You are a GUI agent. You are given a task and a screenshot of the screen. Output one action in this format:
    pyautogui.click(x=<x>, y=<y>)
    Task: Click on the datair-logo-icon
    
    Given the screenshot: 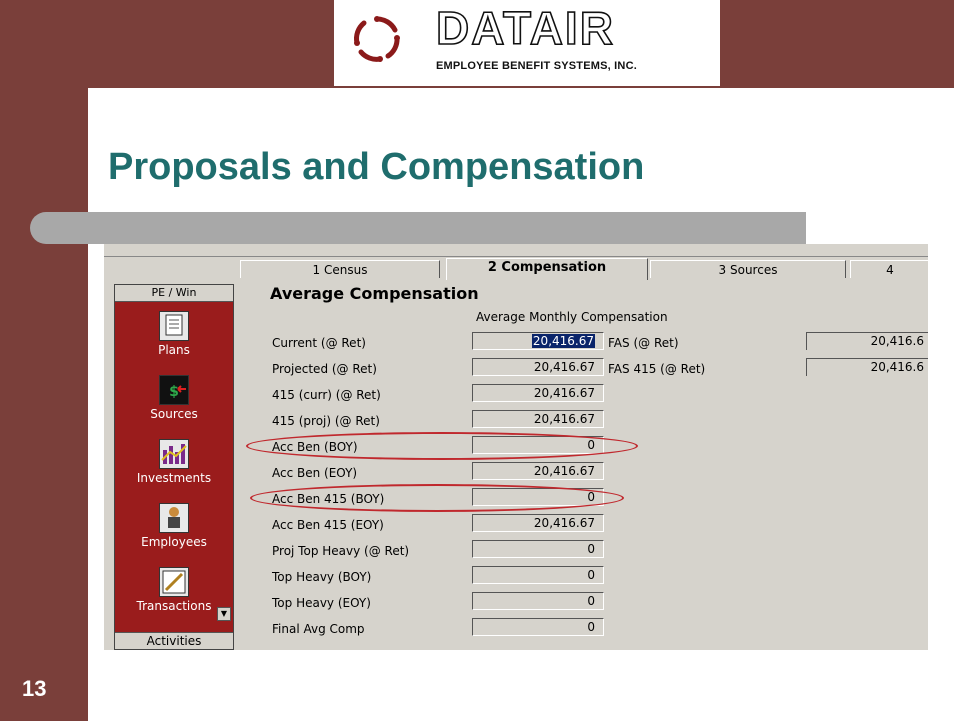 What is the action you would take?
    pyautogui.click(x=377, y=39)
    